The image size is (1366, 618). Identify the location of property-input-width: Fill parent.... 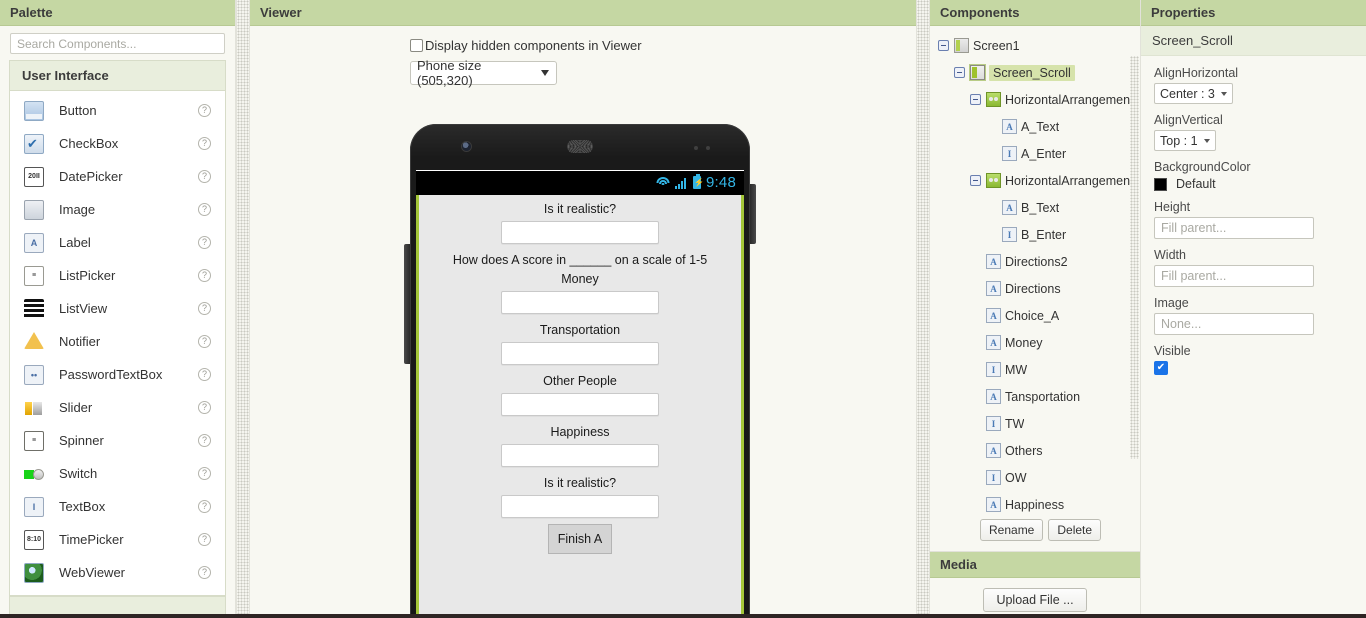
(1234, 276).